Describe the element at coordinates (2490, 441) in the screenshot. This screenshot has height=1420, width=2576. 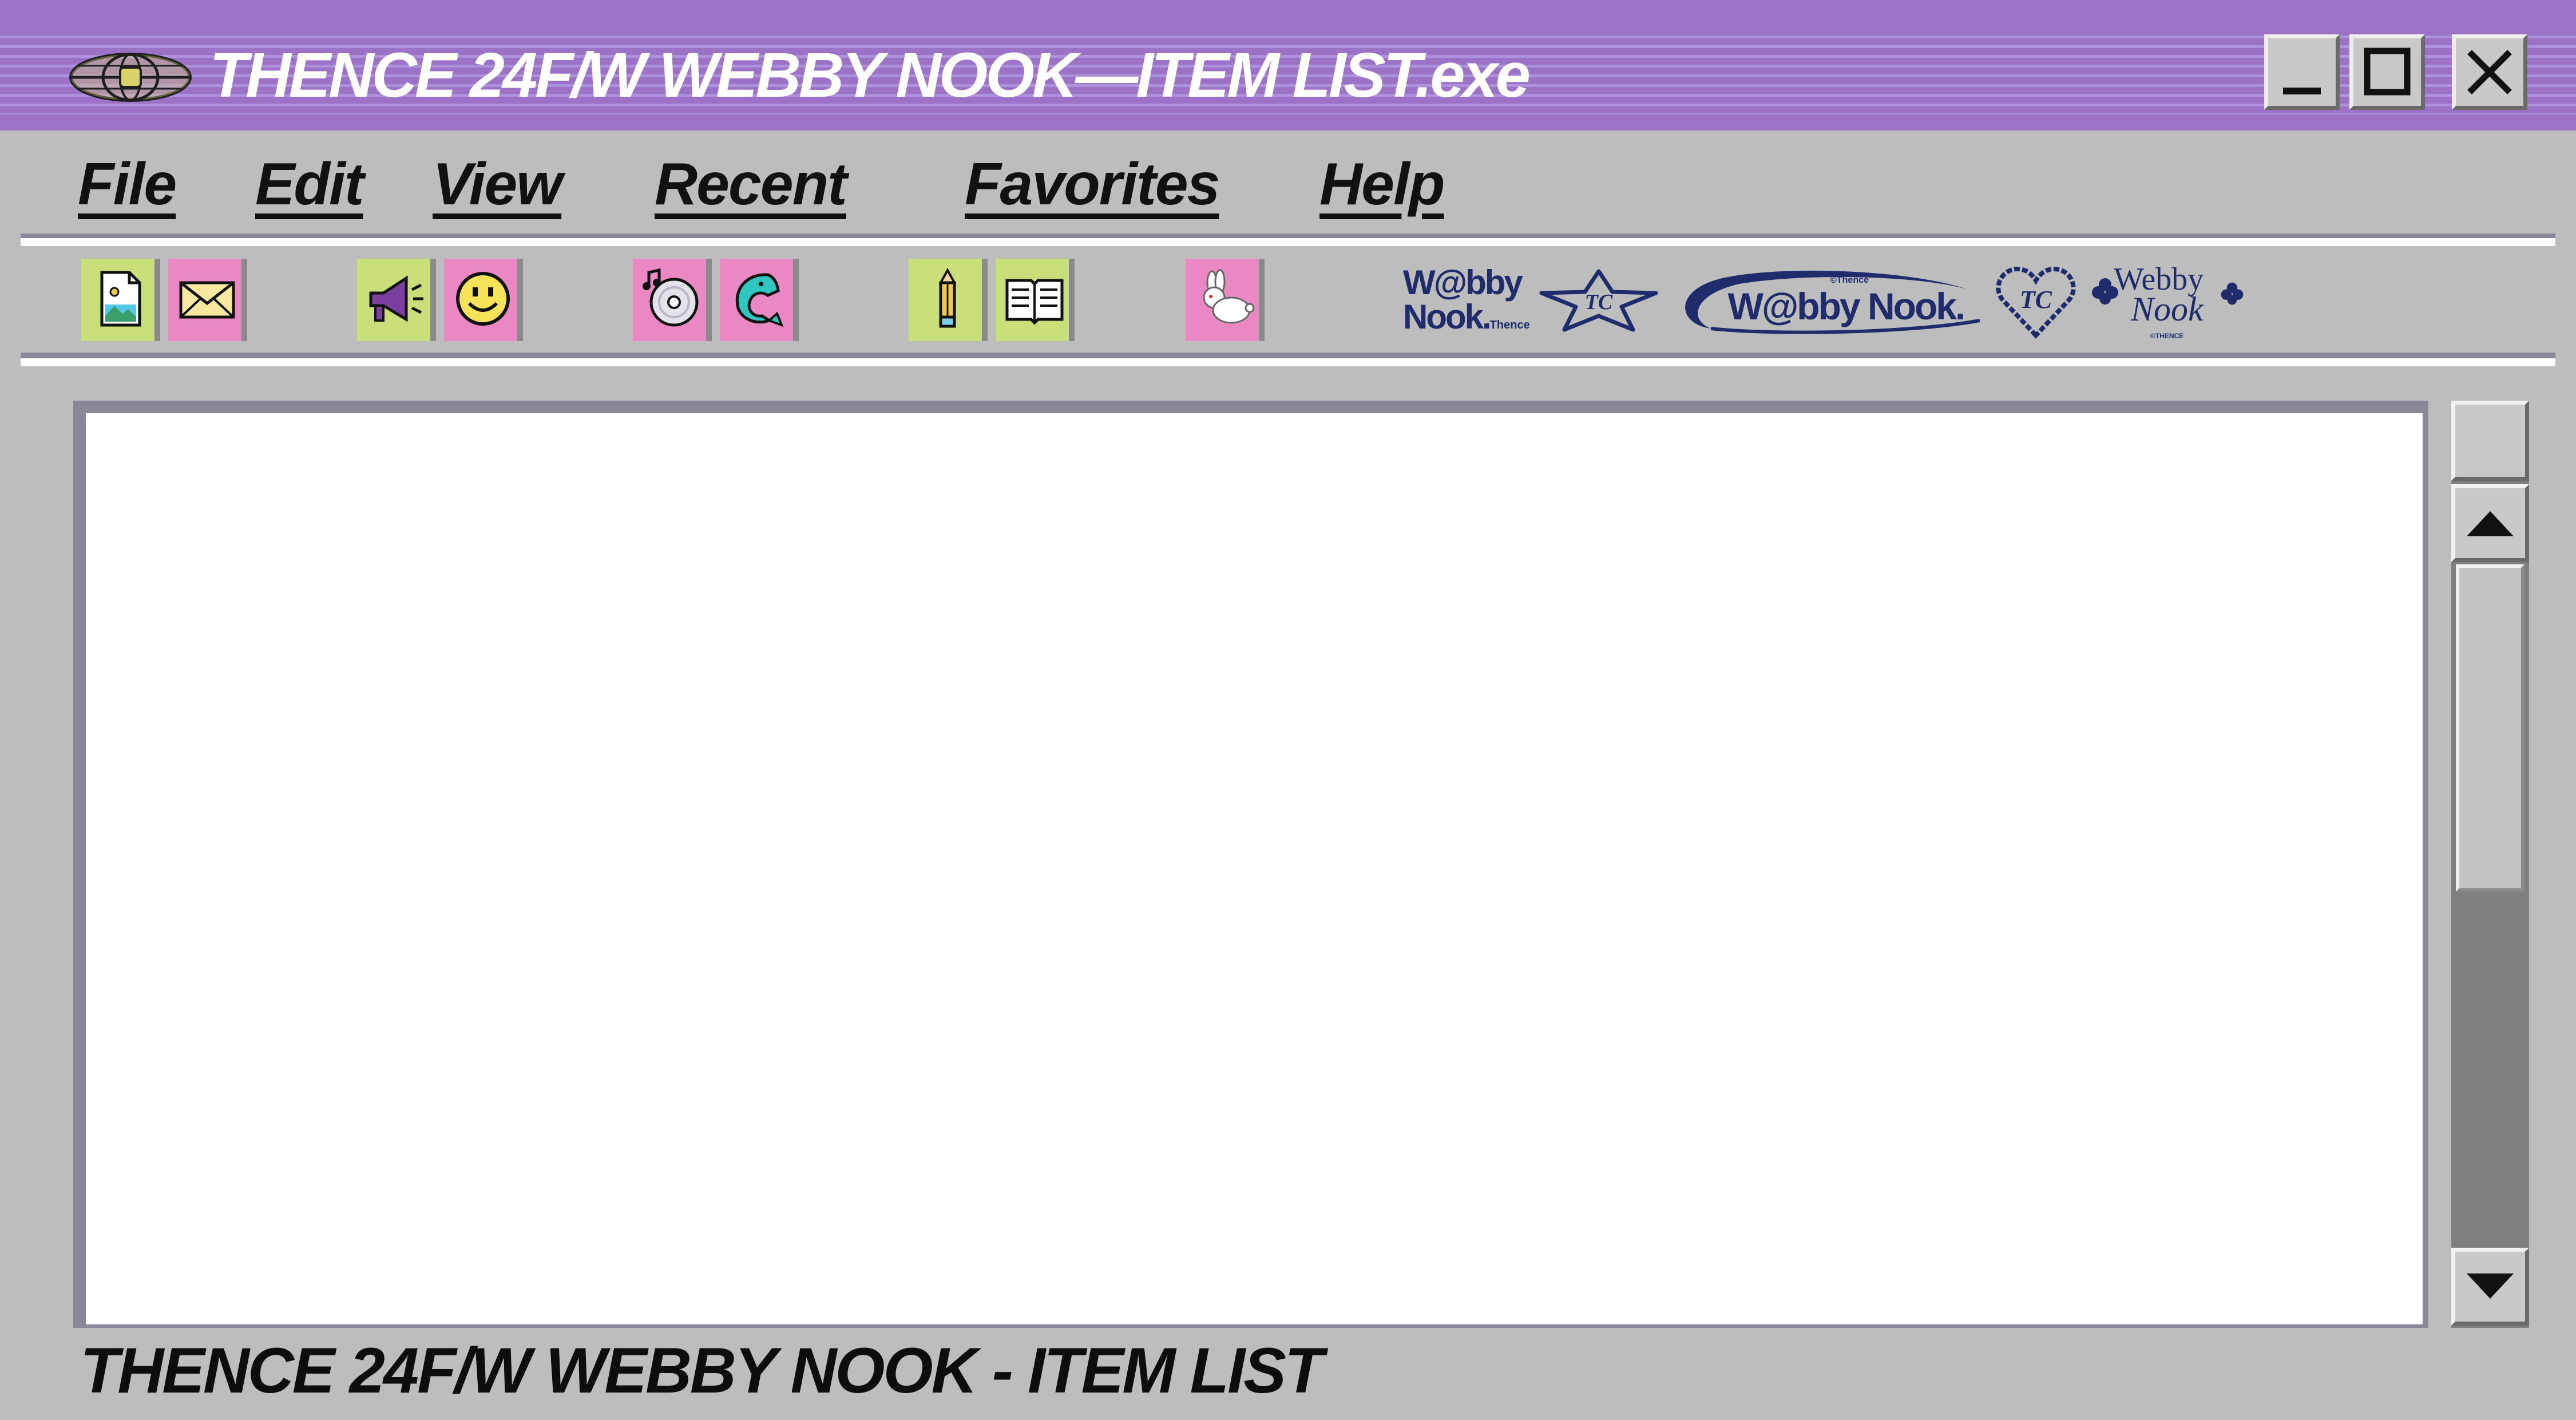
I see `scrollbar-cap` at that location.